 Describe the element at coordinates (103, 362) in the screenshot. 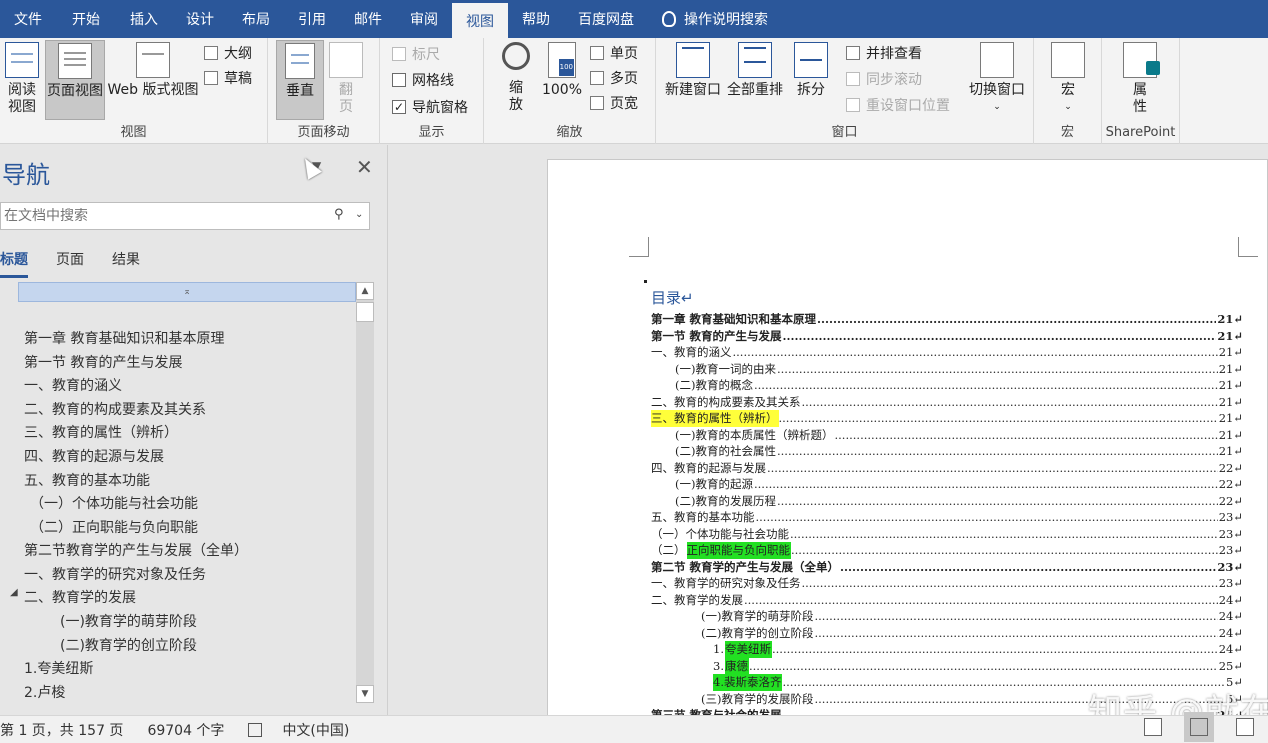

I see `heading-item: 第一节 教育的产生与发展` at that location.